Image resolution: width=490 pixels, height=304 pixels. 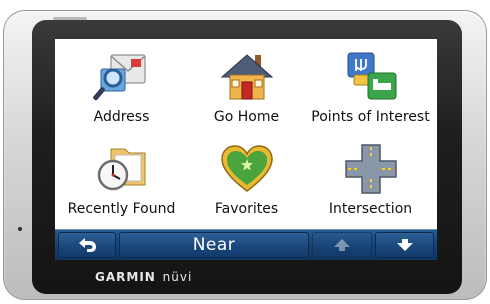 I want to click on near-label: Near, so click(x=214, y=245).